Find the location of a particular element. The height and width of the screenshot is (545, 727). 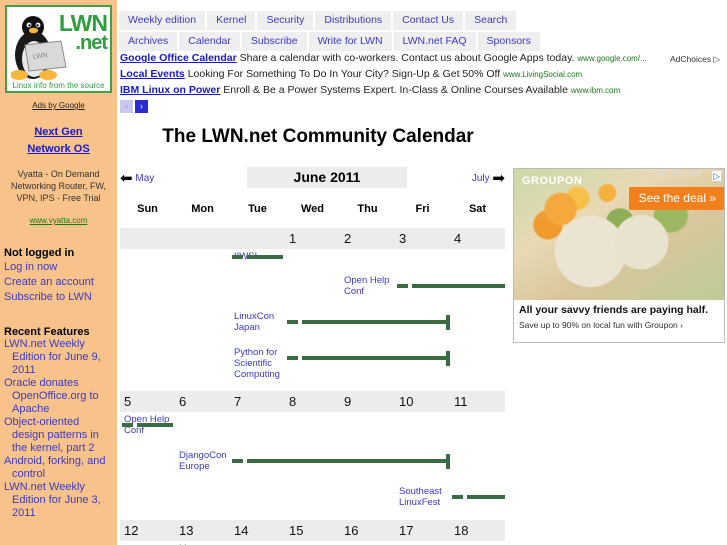

sidebar-ad-title: Next Gen Network OS is located at coordinates (58, 141).